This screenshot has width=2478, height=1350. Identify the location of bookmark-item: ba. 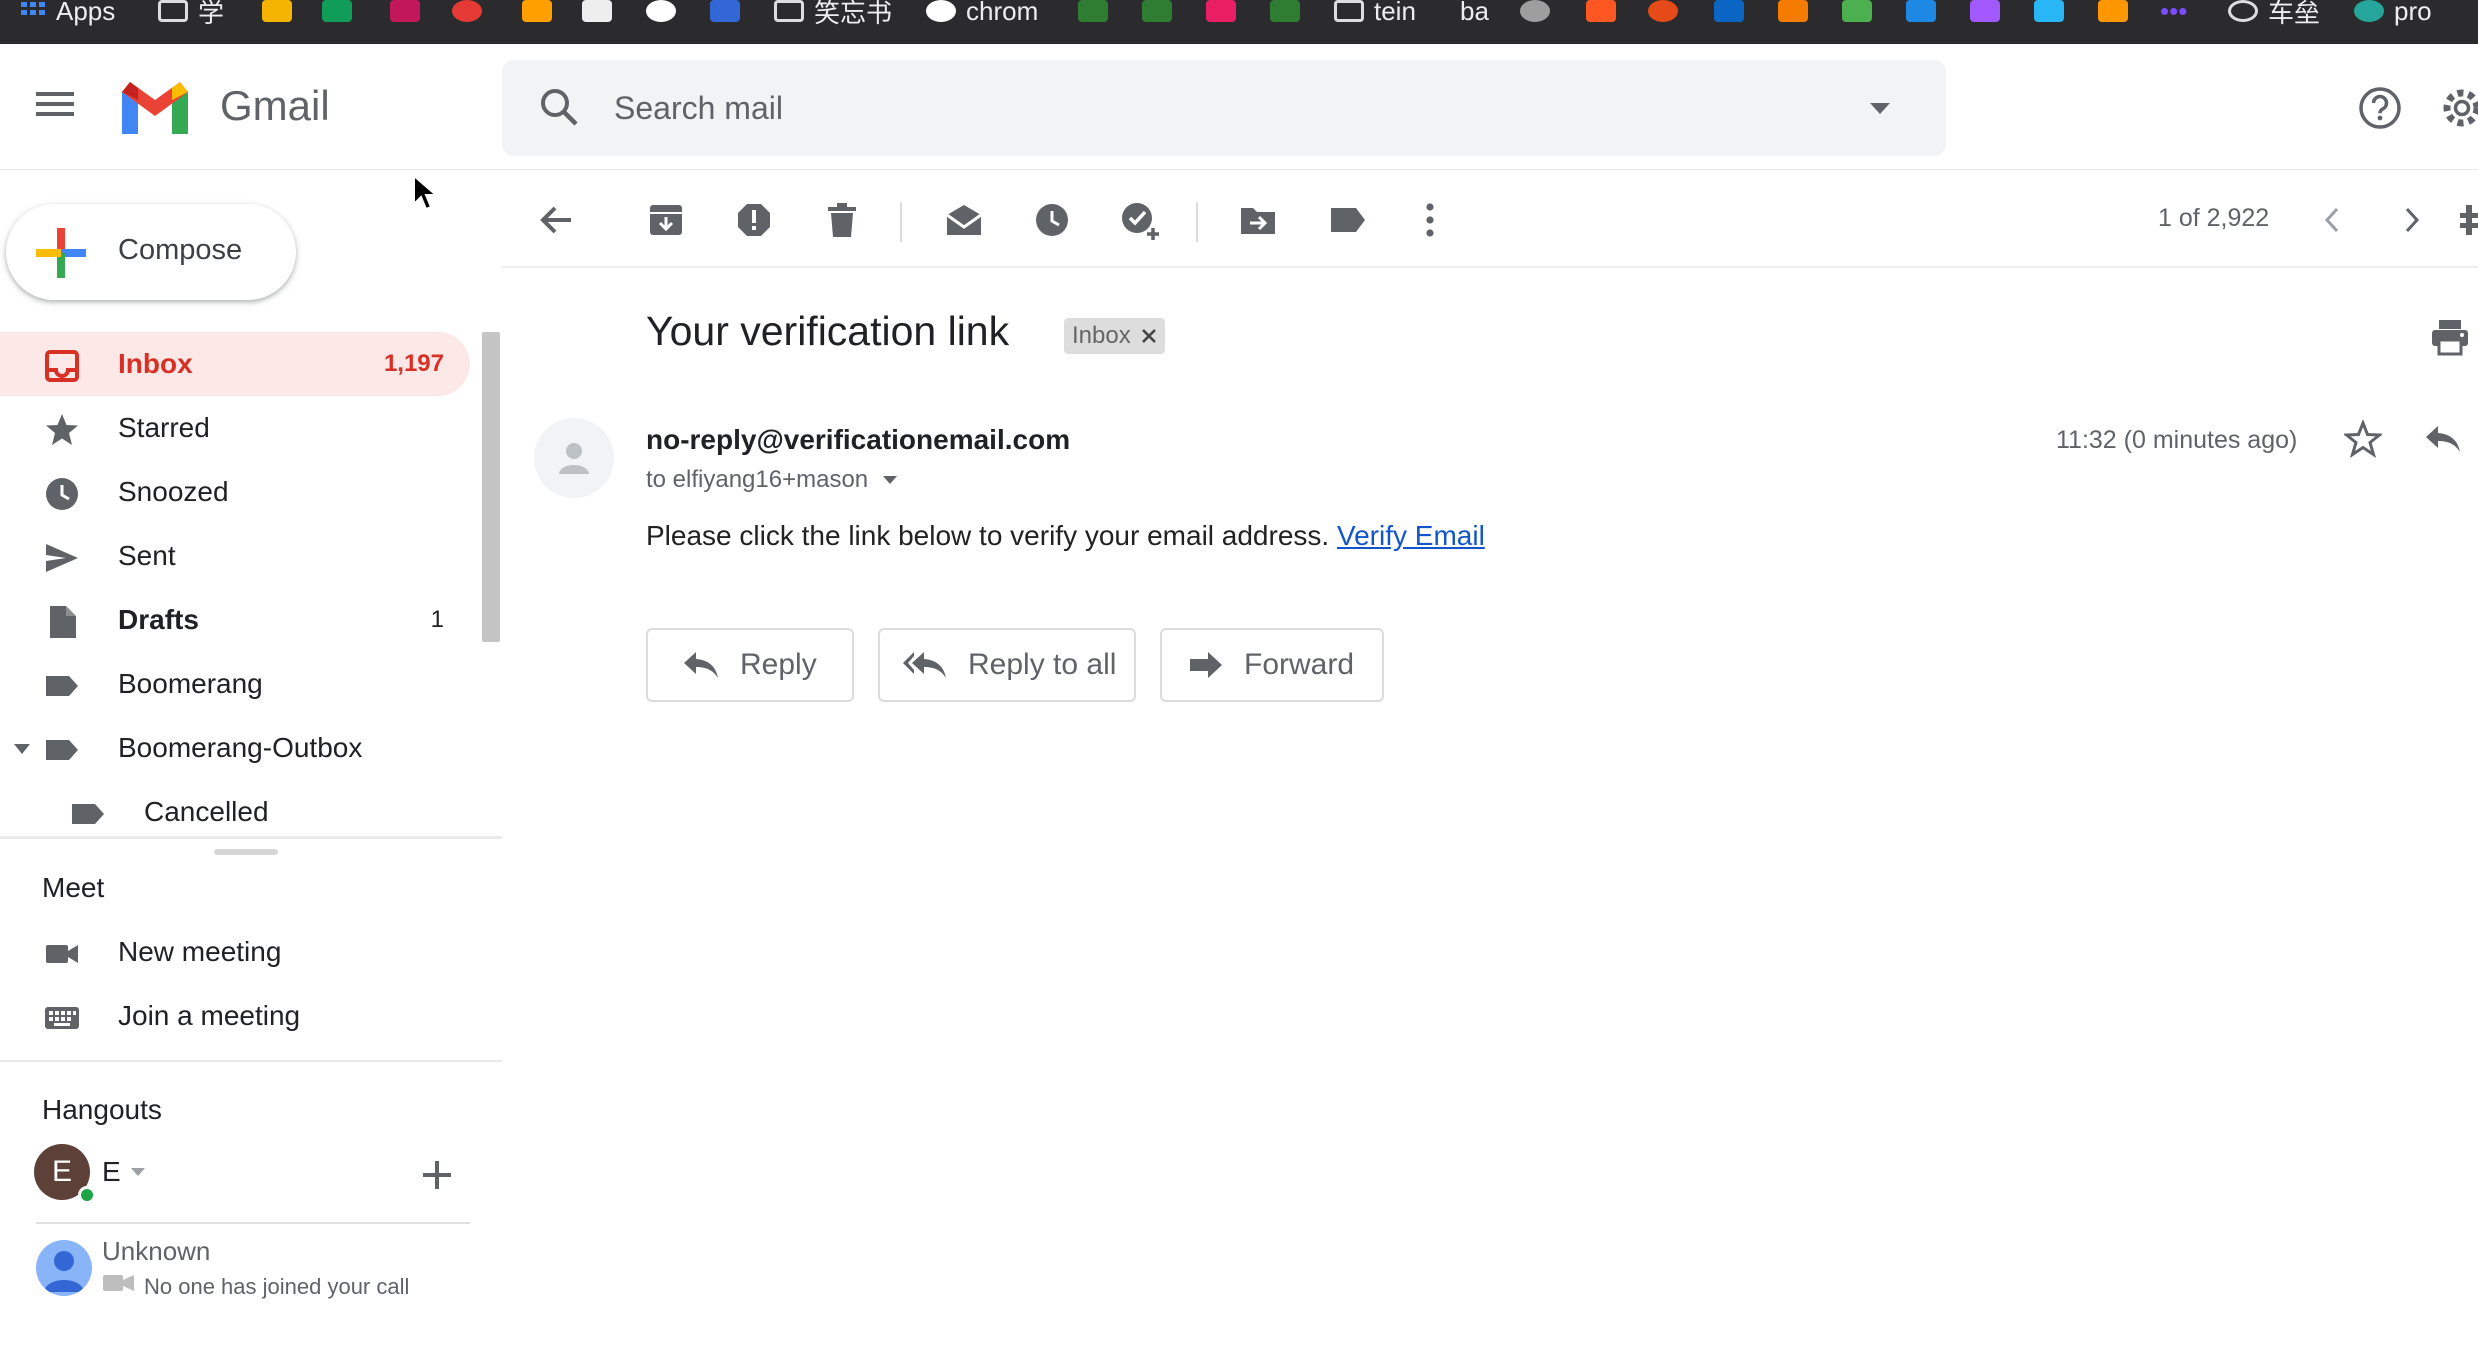
(1474, 13).